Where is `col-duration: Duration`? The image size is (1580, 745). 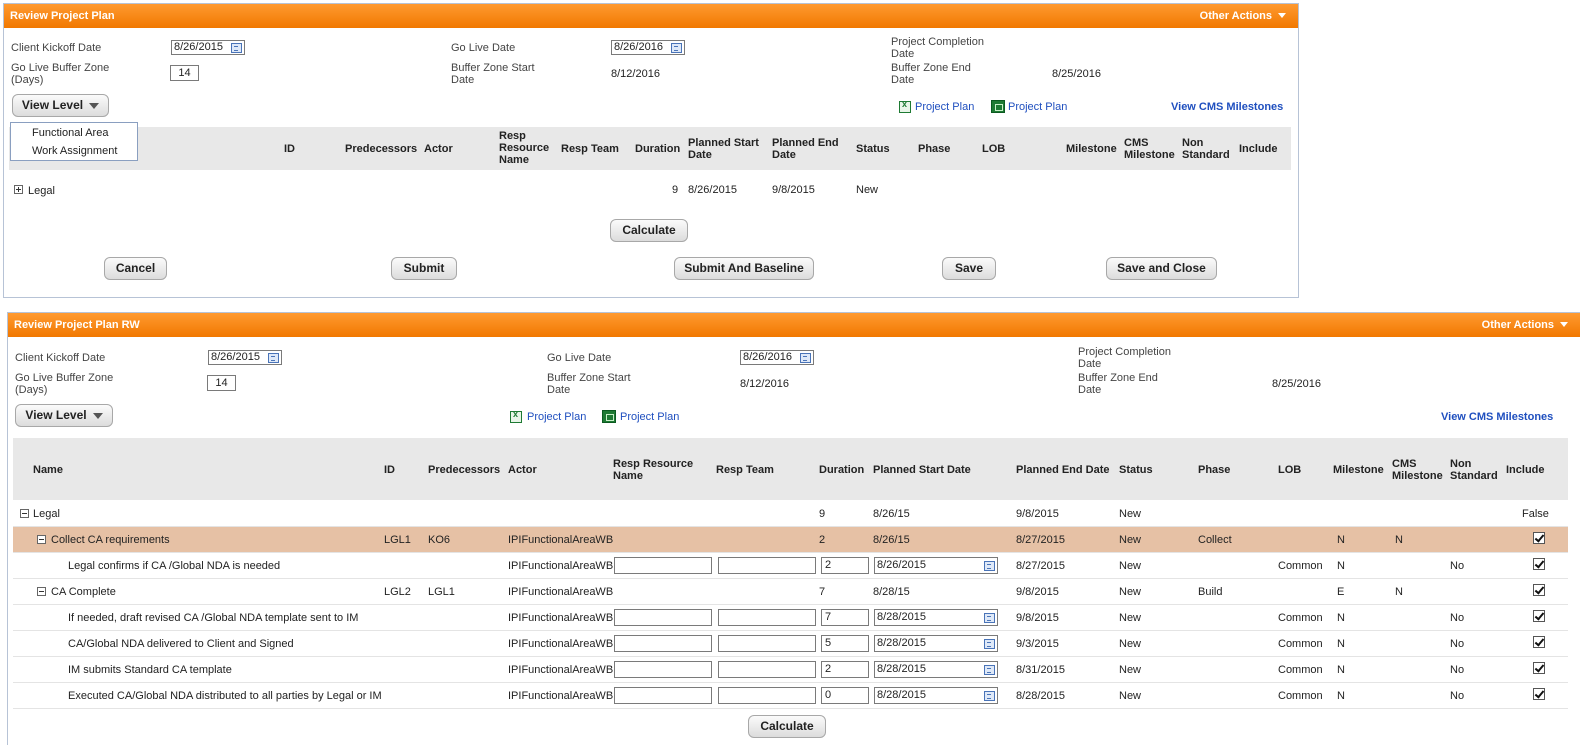 col-duration: Duration is located at coordinates (658, 149).